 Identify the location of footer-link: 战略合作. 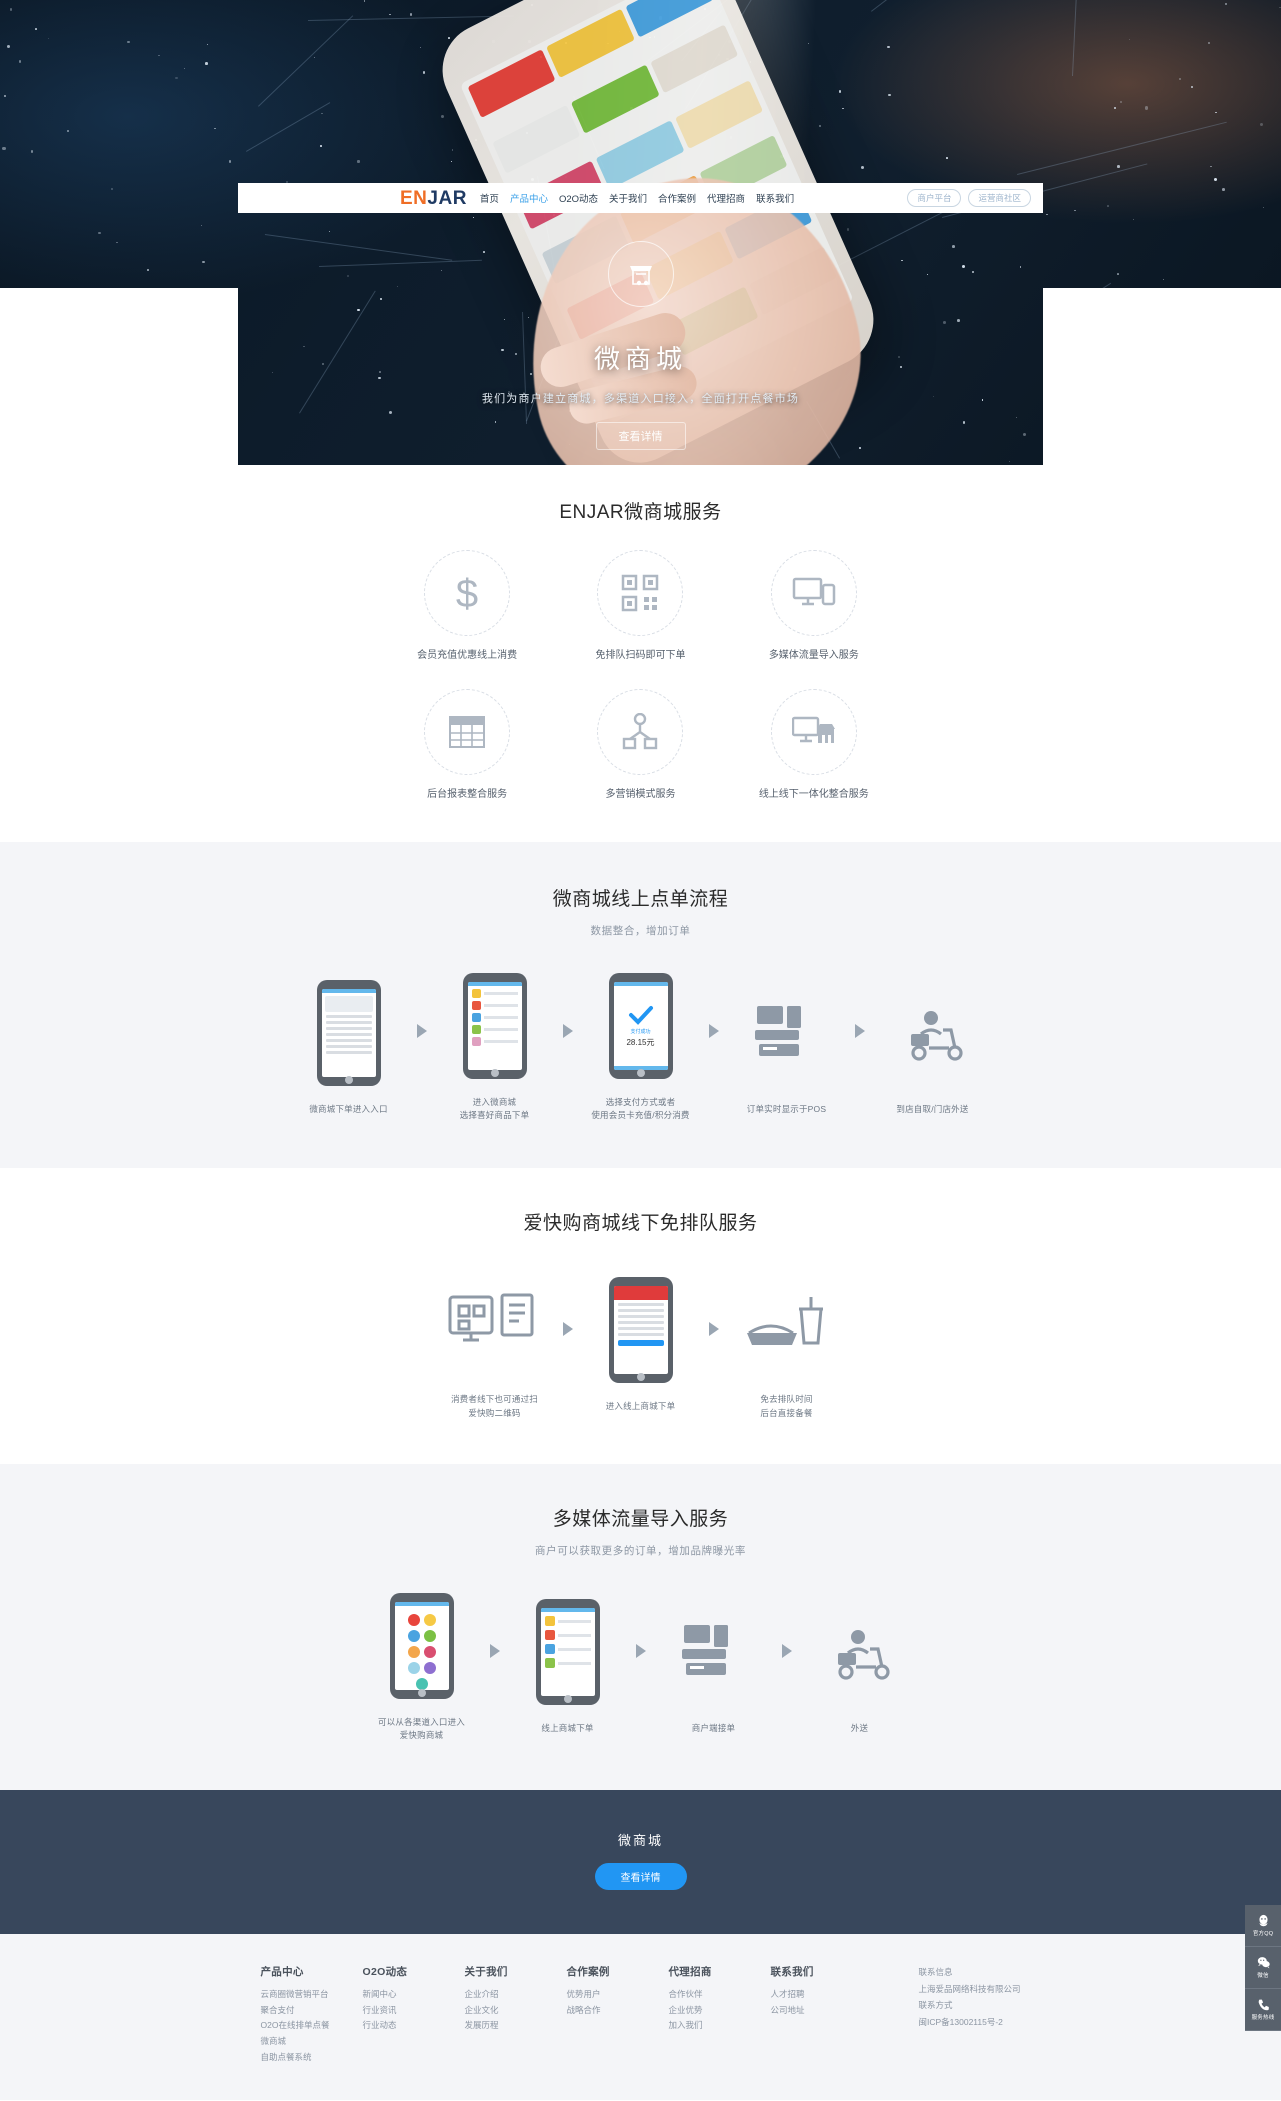
(604, 2011).